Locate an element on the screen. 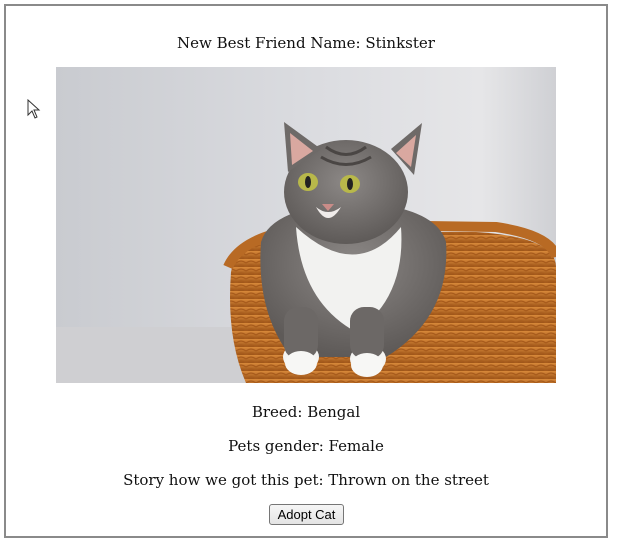 The height and width of the screenshot is (543, 620). gender-text: Pets gender: Female is located at coordinates (306, 446).